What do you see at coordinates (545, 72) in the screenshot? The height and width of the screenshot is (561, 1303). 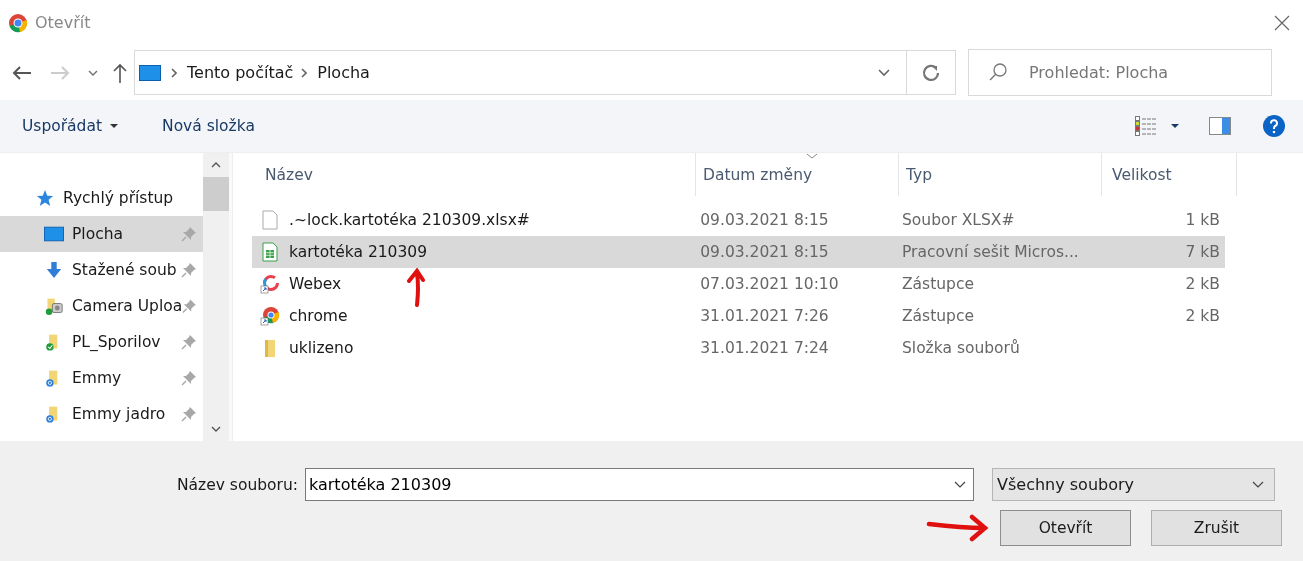 I see `address-bar: Tento počítač Plocha` at bounding box center [545, 72].